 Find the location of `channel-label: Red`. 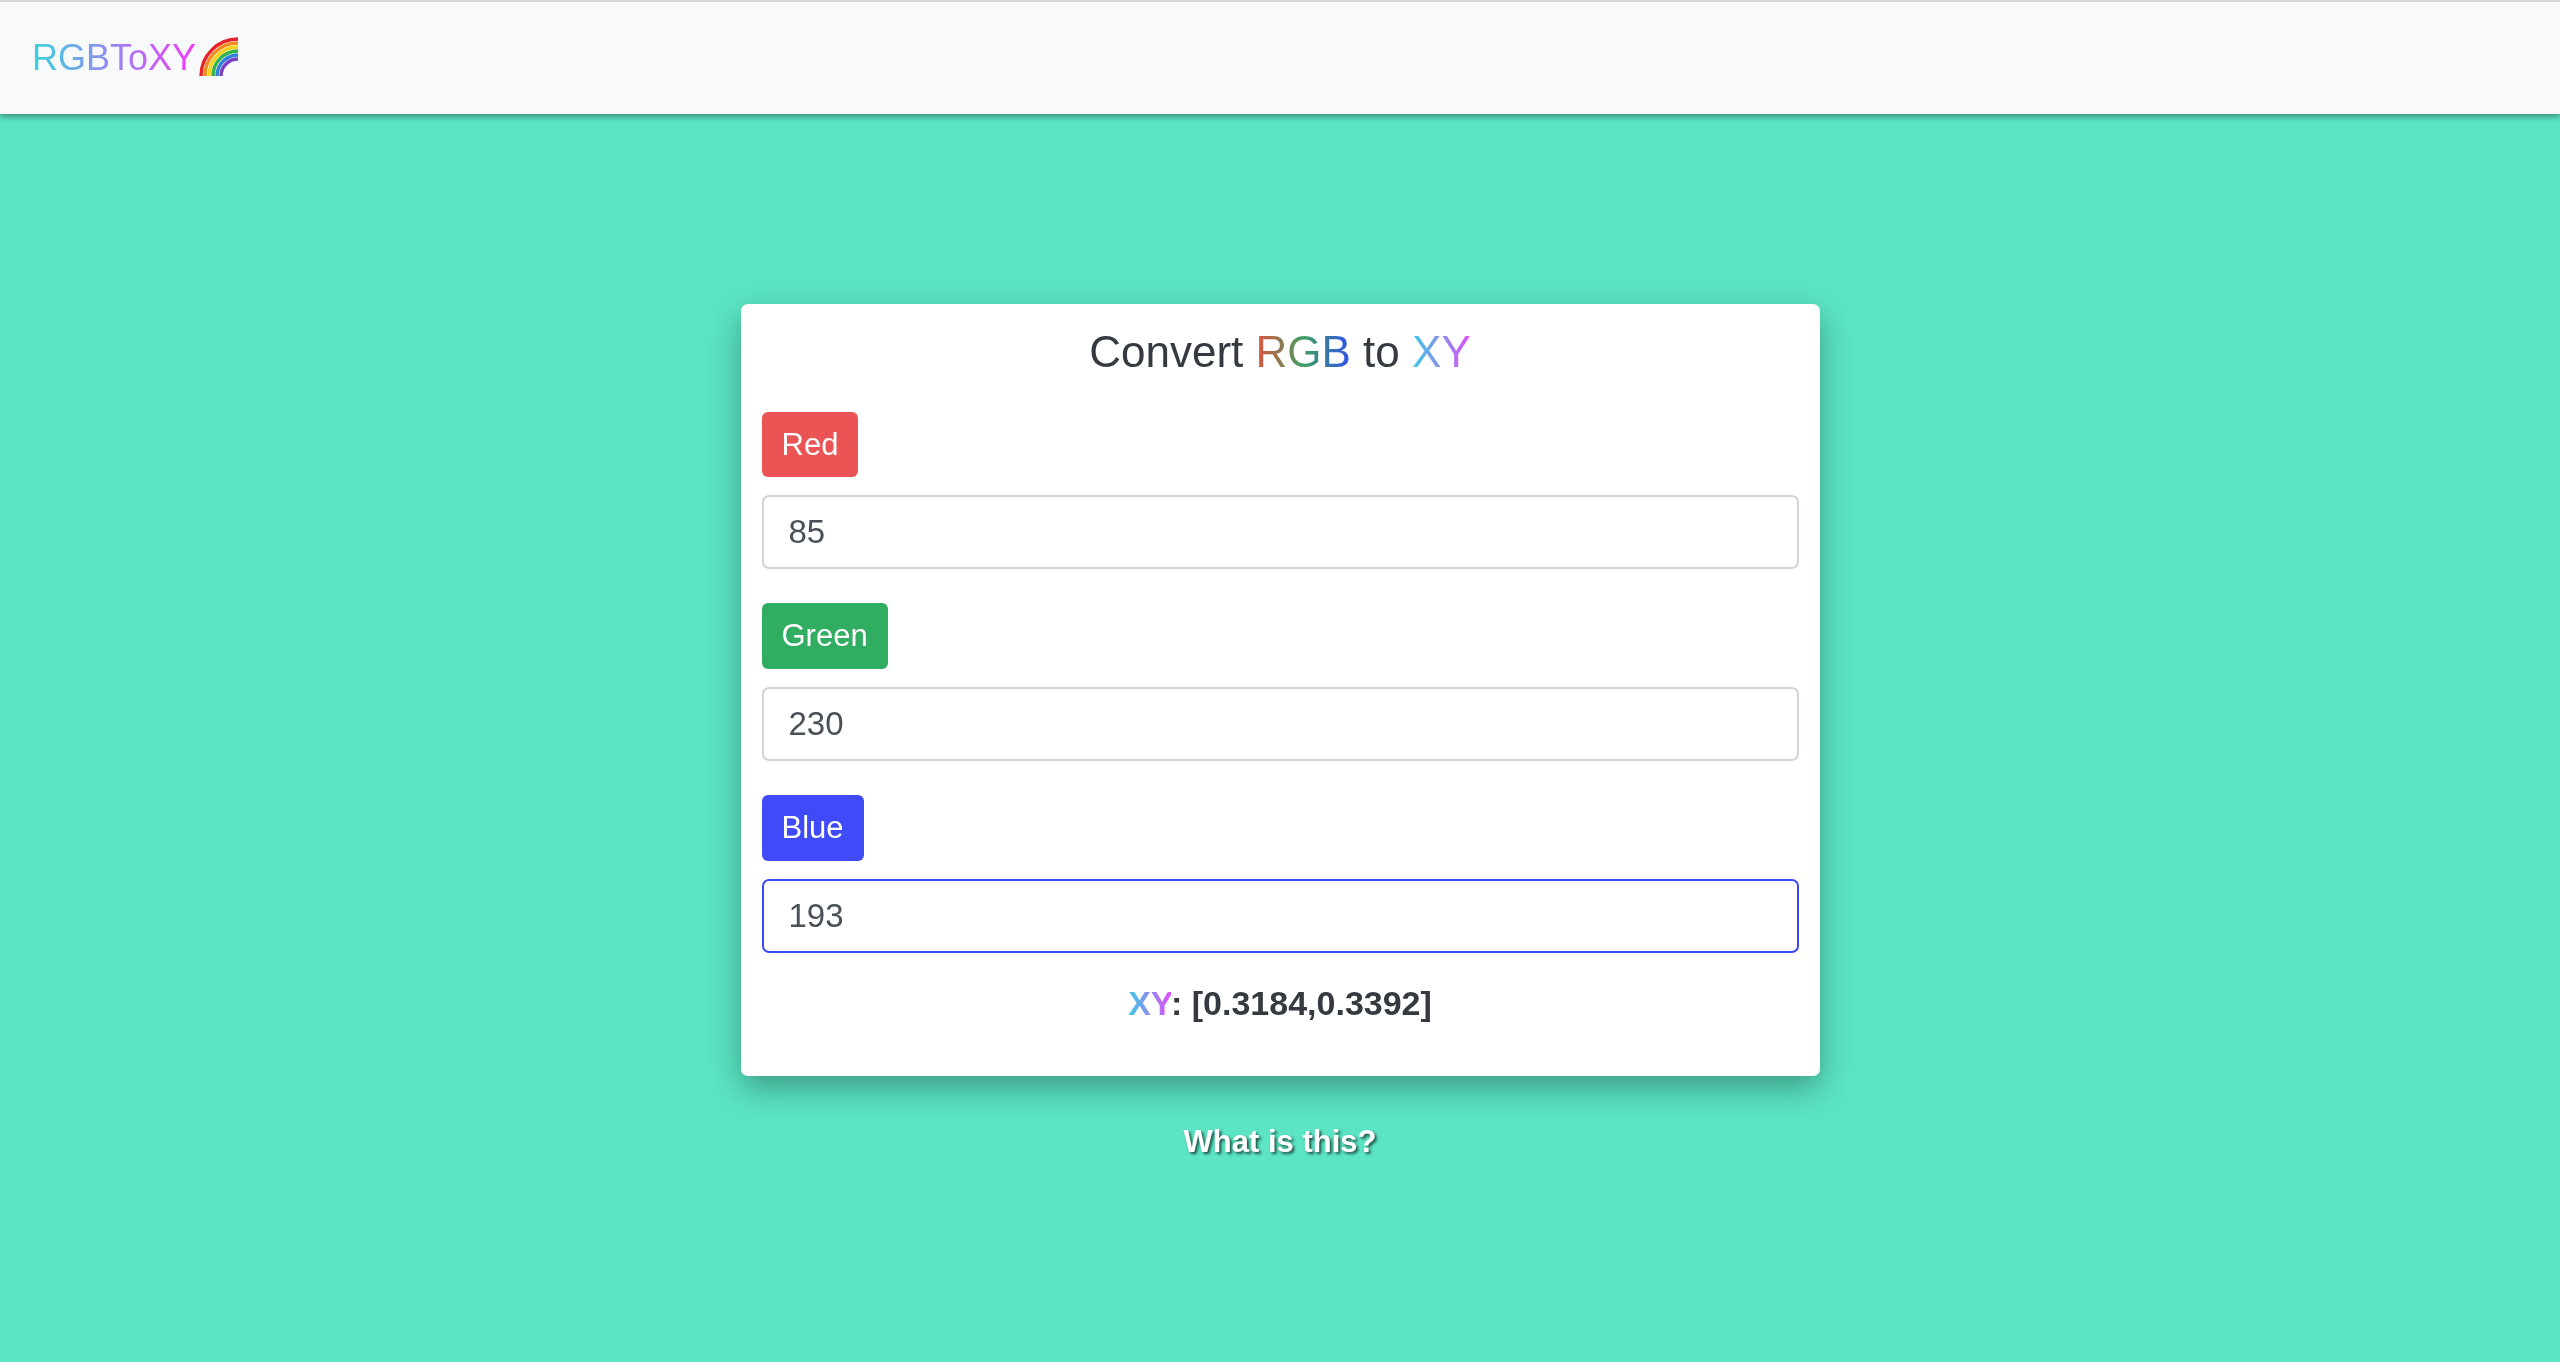

channel-label: Red is located at coordinates (810, 444).